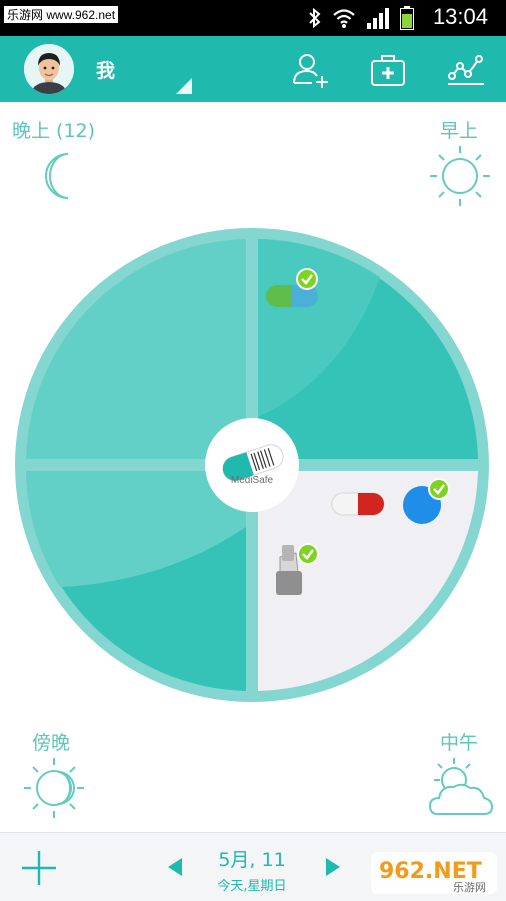 The height and width of the screenshot is (901, 506). I want to click on chevron-left-icon, so click(175, 867).